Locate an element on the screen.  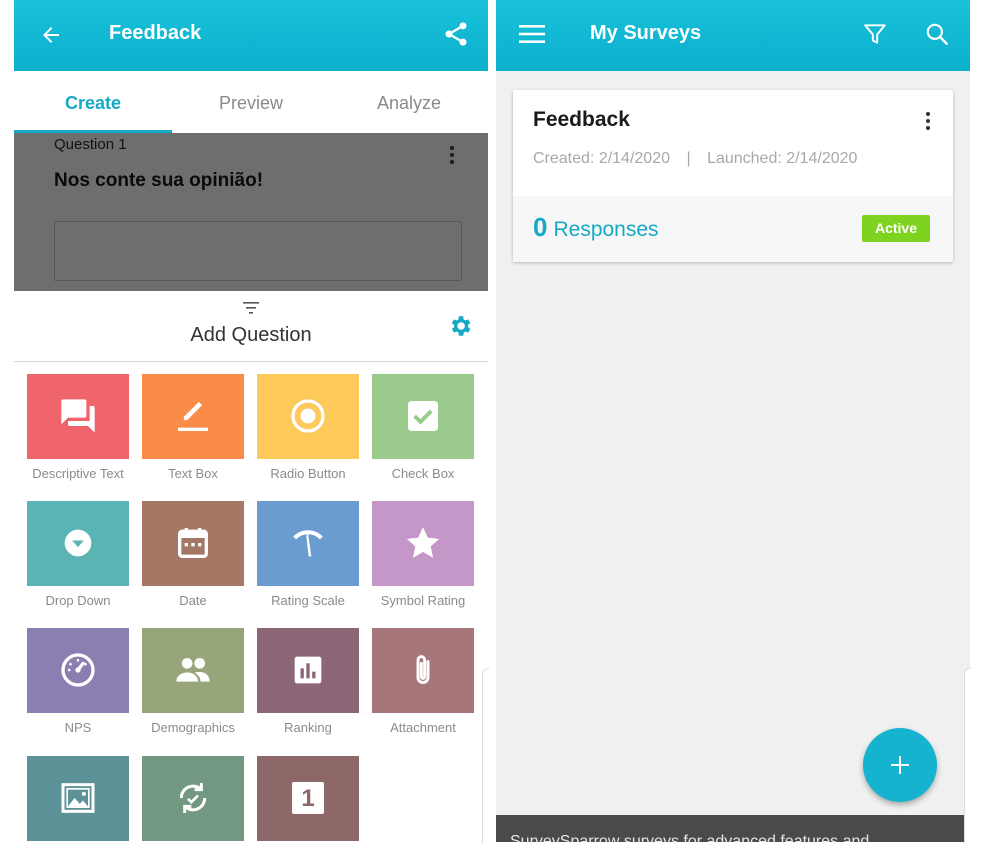
question-more-icon is located at coordinates (452, 156).